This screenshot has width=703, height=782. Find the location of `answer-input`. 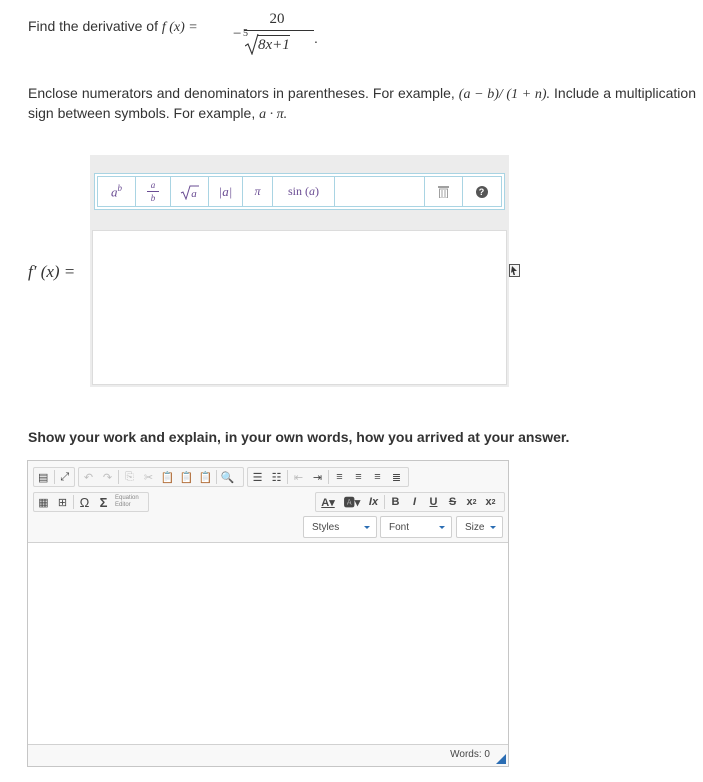

answer-input is located at coordinates (299, 307).